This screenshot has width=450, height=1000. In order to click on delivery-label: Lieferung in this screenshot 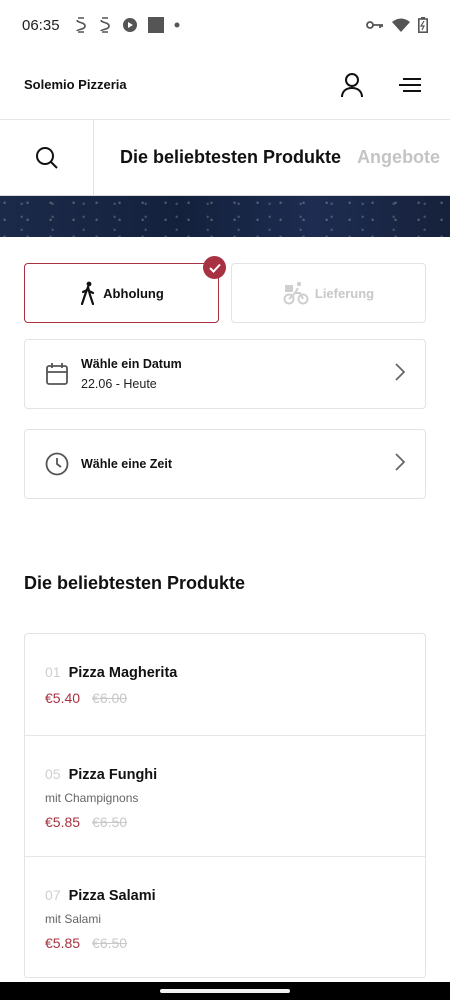, I will do `click(344, 293)`.